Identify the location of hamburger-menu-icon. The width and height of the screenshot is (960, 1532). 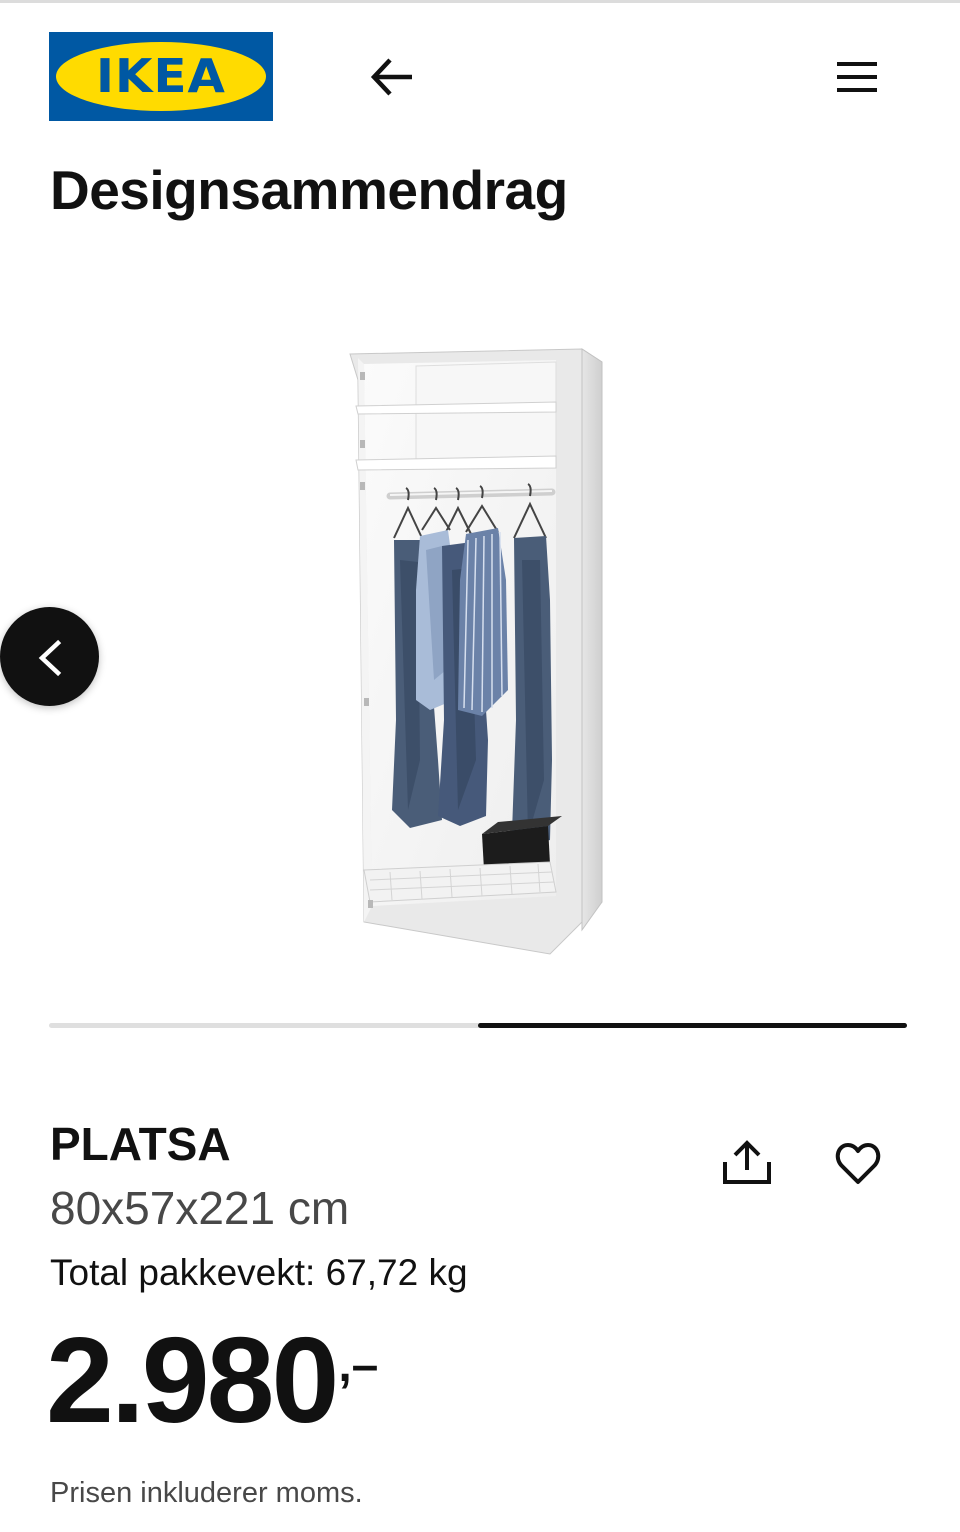
(857, 77).